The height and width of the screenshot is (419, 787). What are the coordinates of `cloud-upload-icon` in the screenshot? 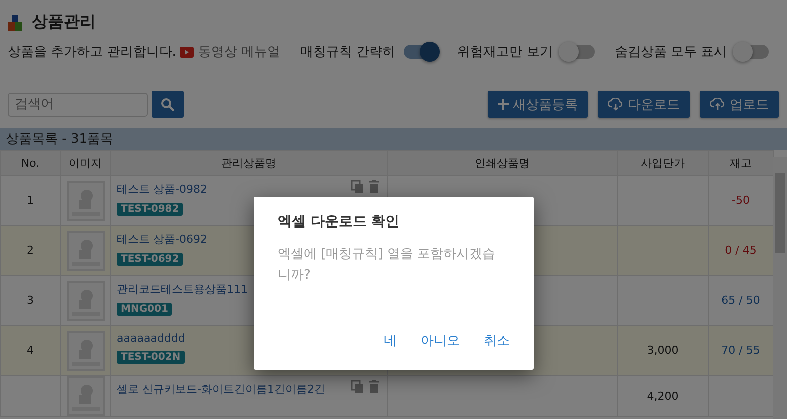 It's located at (718, 104).